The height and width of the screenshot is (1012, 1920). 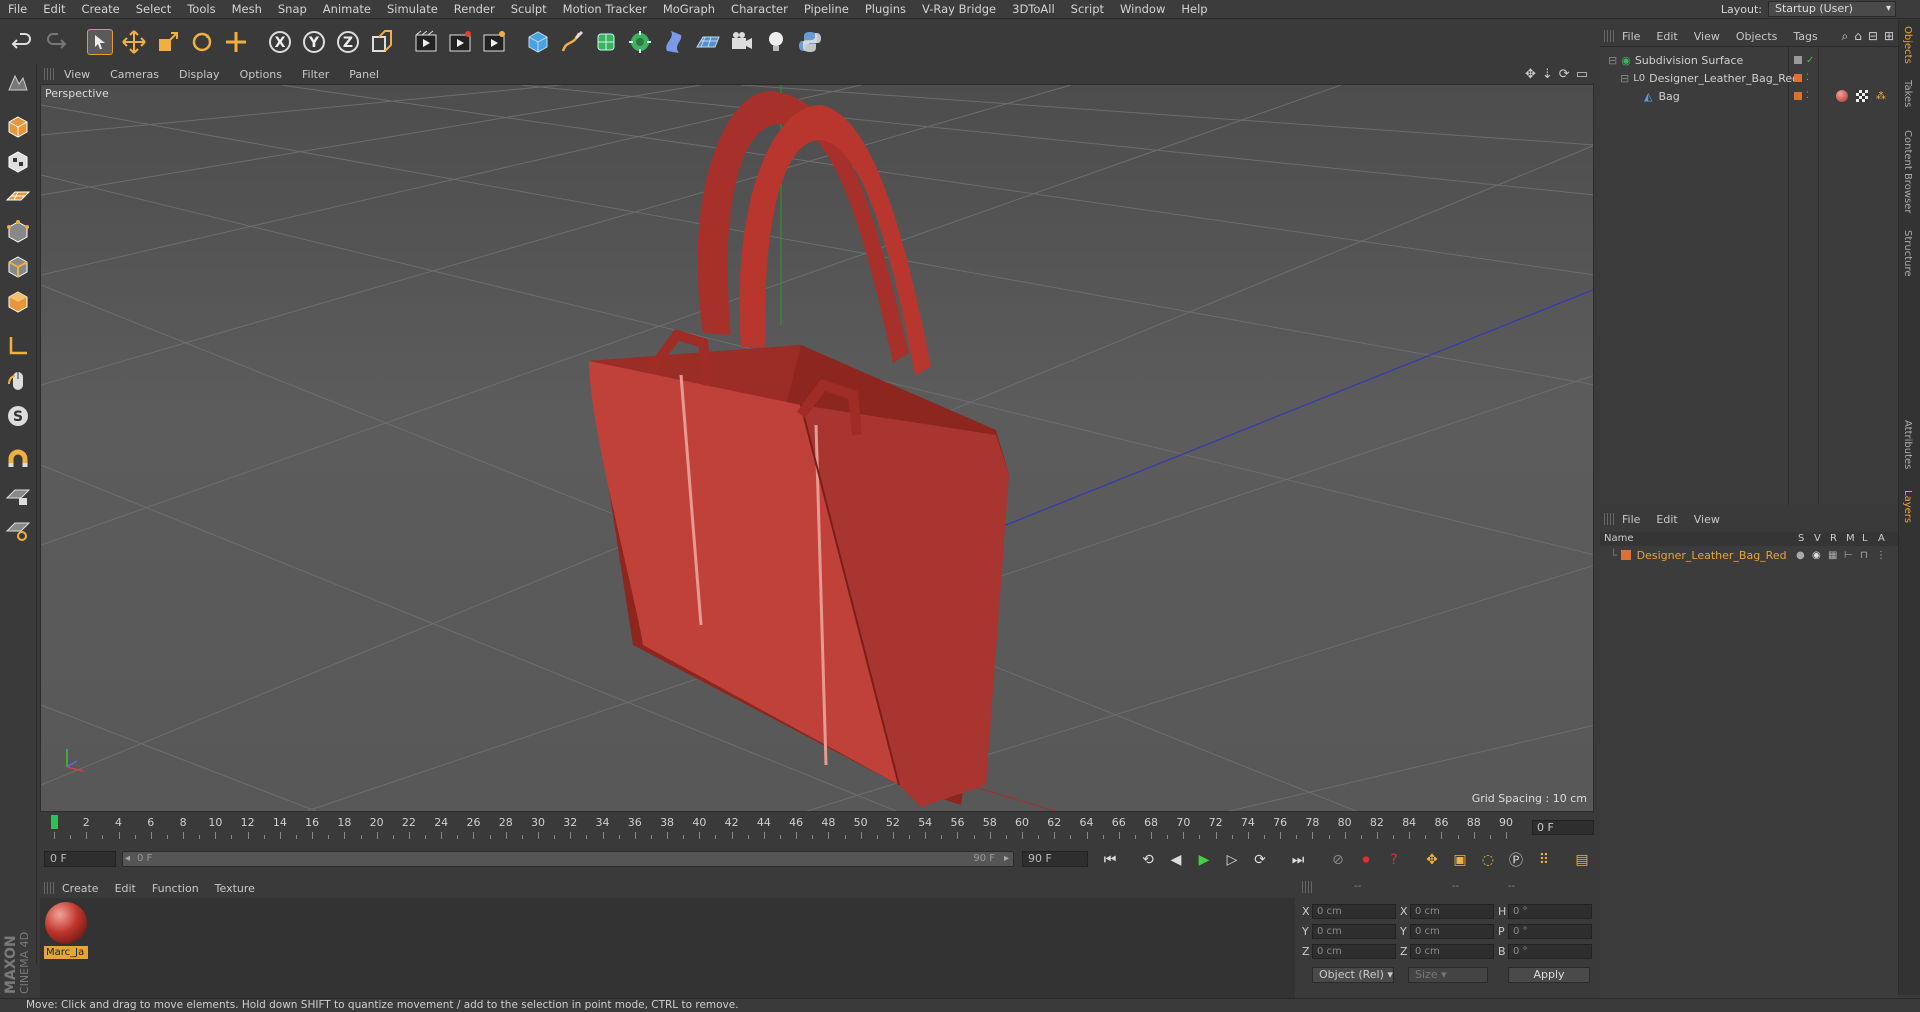 What do you see at coordinates (247, 9) in the screenshot?
I see `menu-mesh: Mesh` at bounding box center [247, 9].